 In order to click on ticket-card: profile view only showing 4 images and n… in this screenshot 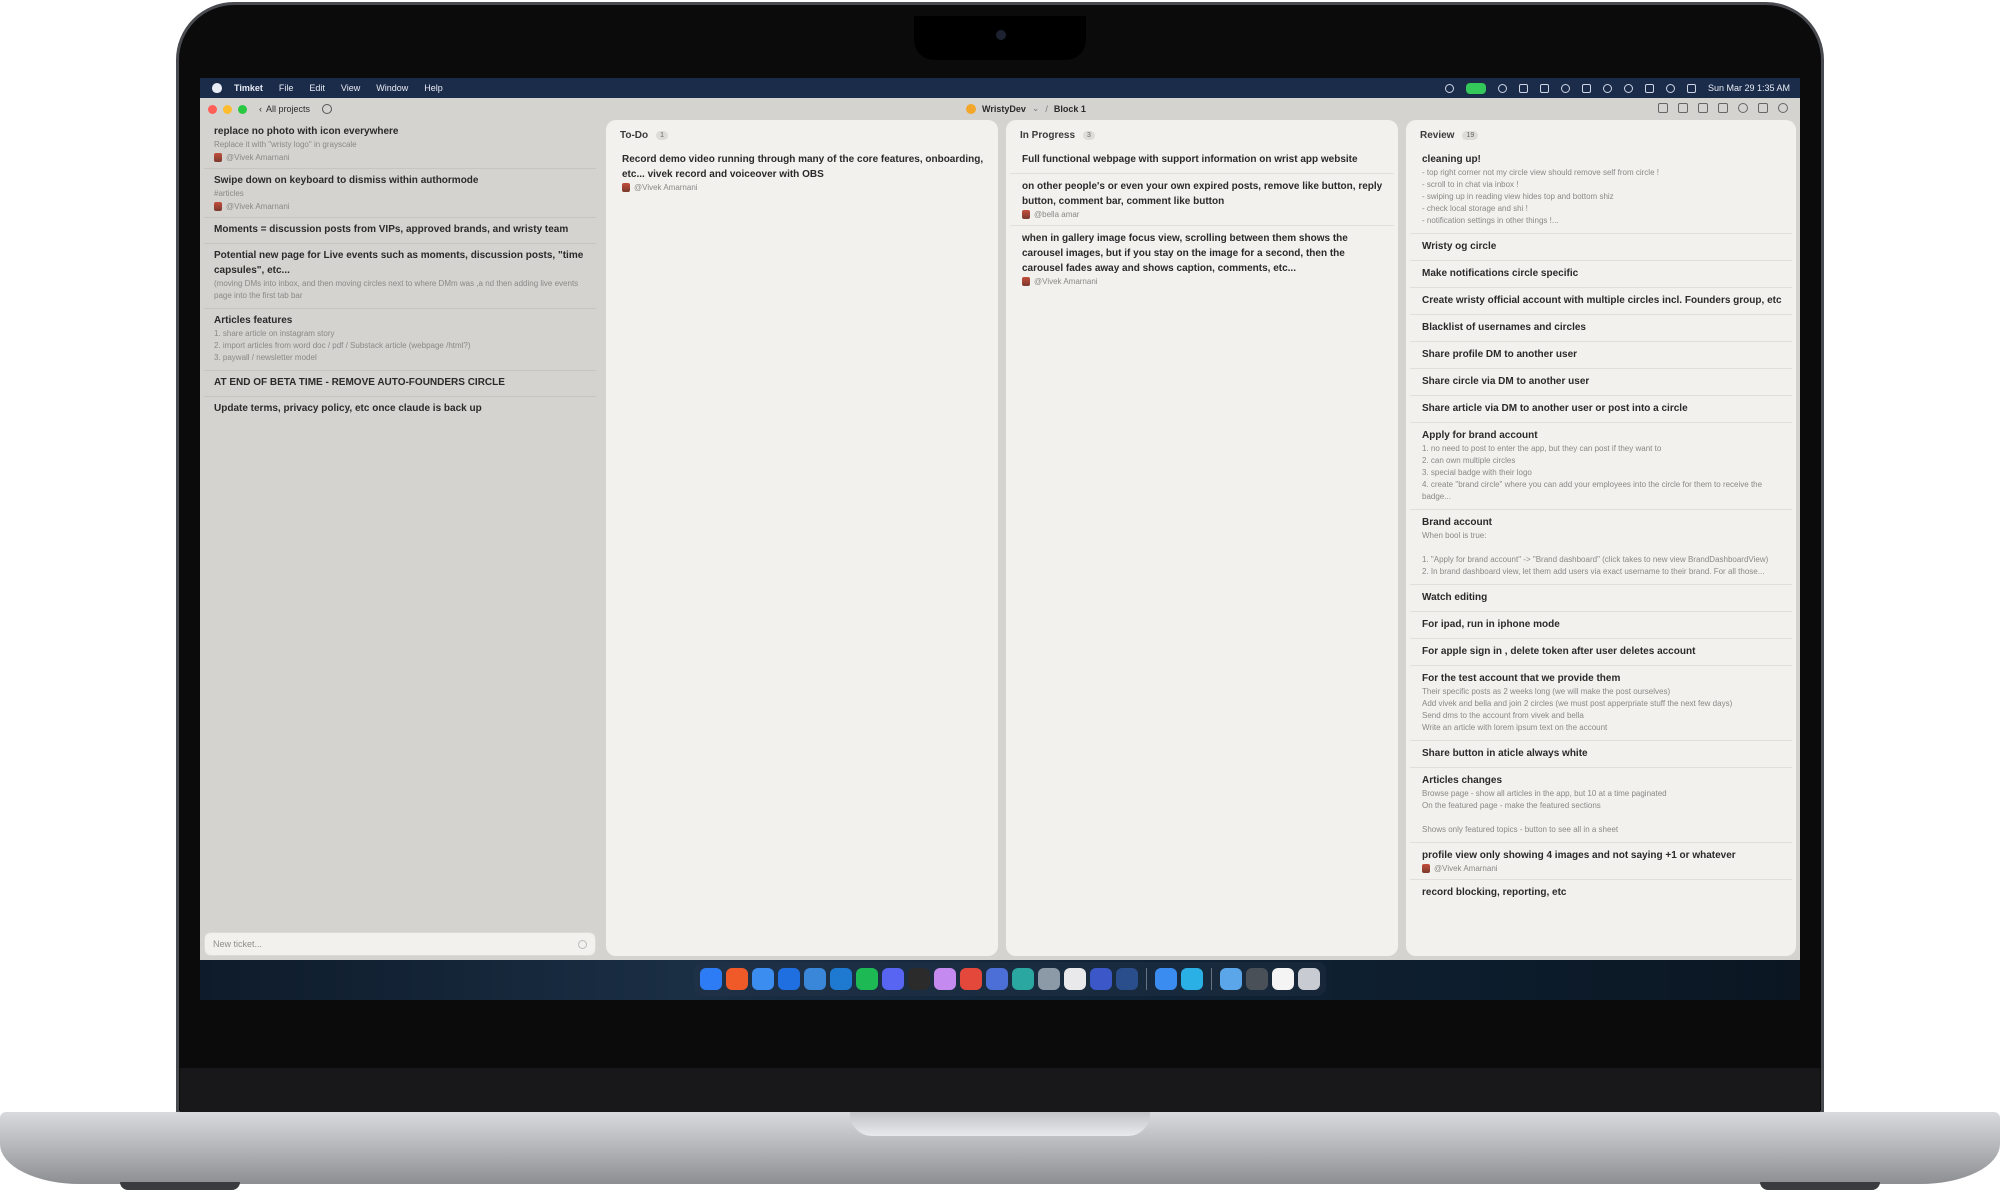, I will do `click(1601, 861)`.